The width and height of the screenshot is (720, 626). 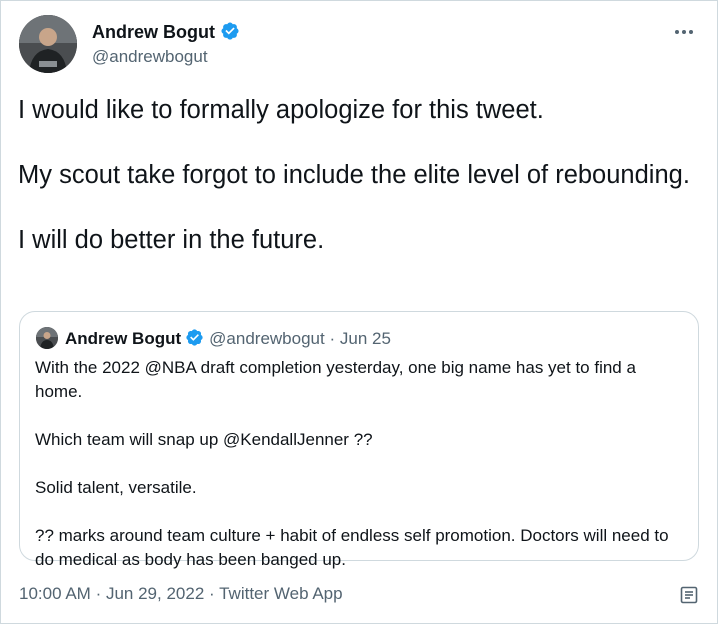 I want to click on author-avatar, so click(x=48, y=44).